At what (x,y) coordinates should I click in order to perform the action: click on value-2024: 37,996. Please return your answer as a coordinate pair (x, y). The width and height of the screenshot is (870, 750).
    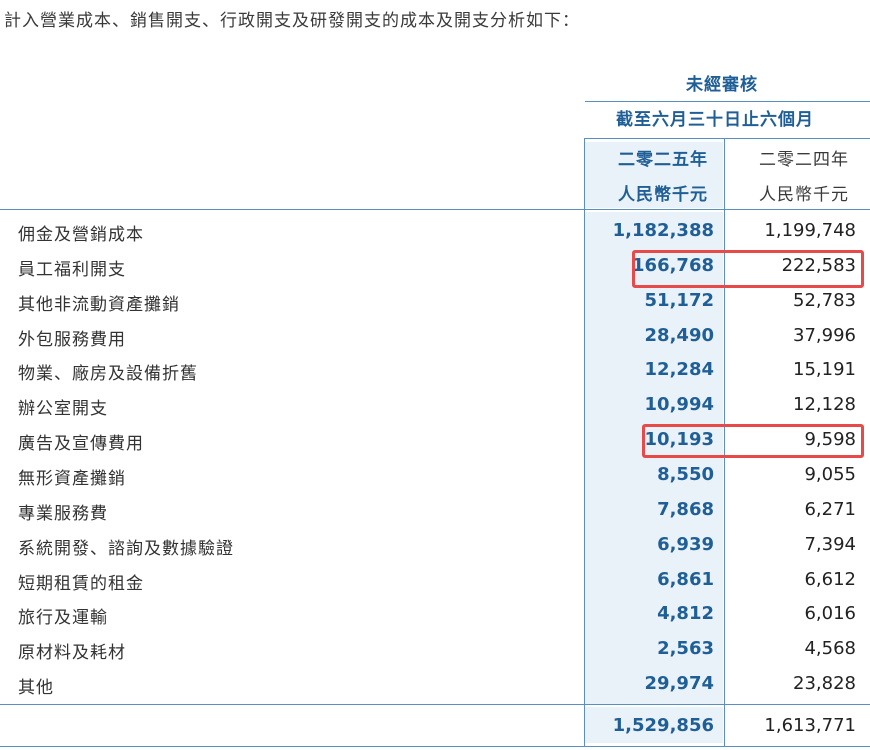
    Looking at the image, I should click on (824, 335).